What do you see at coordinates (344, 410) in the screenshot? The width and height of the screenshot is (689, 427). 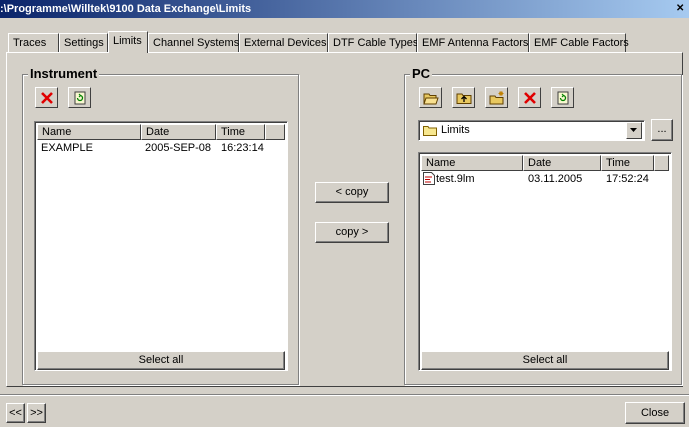 I see `footer-bar: << >> Close` at bounding box center [344, 410].